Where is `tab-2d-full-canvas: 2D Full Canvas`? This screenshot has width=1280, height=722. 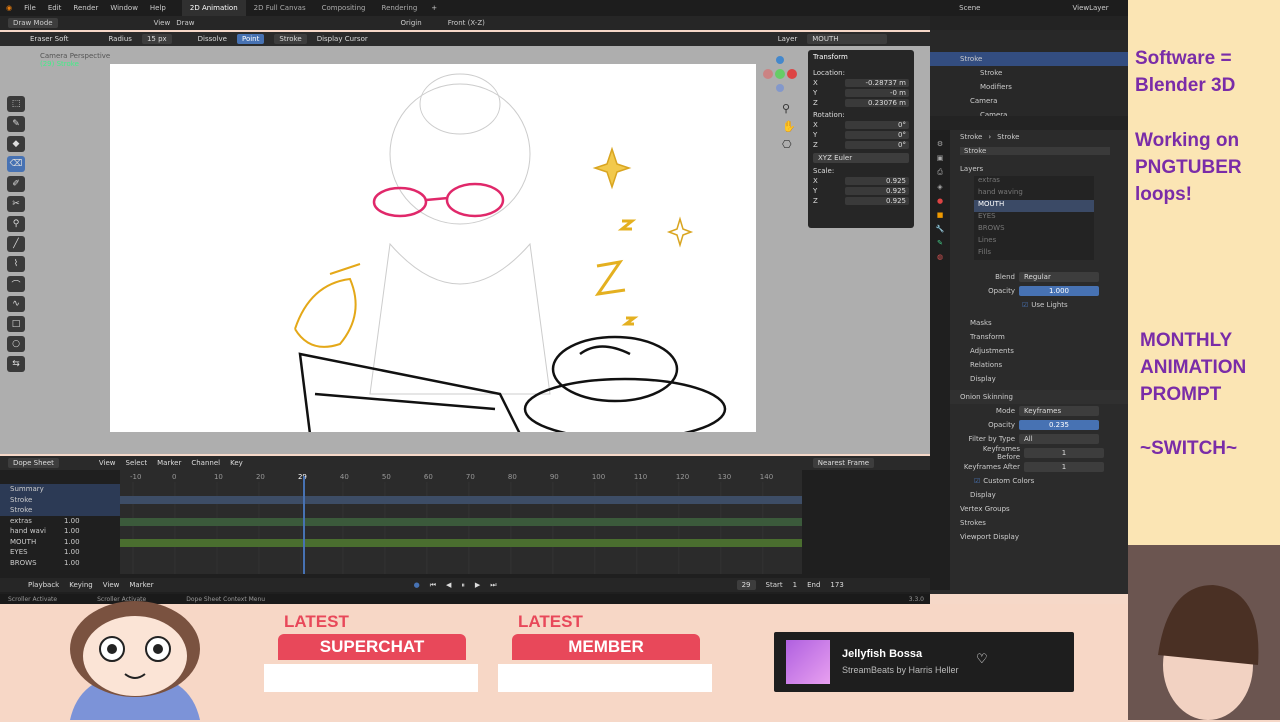 tab-2d-full-canvas: 2D Full Canvas is located at coordinates (280, 8).